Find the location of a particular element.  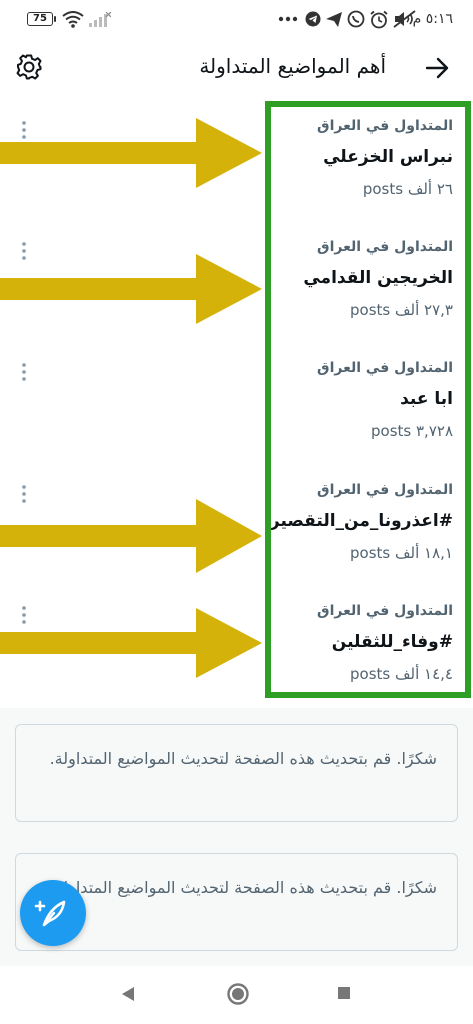

trend-name: ابا عبد is located at coordinates (426, 399).